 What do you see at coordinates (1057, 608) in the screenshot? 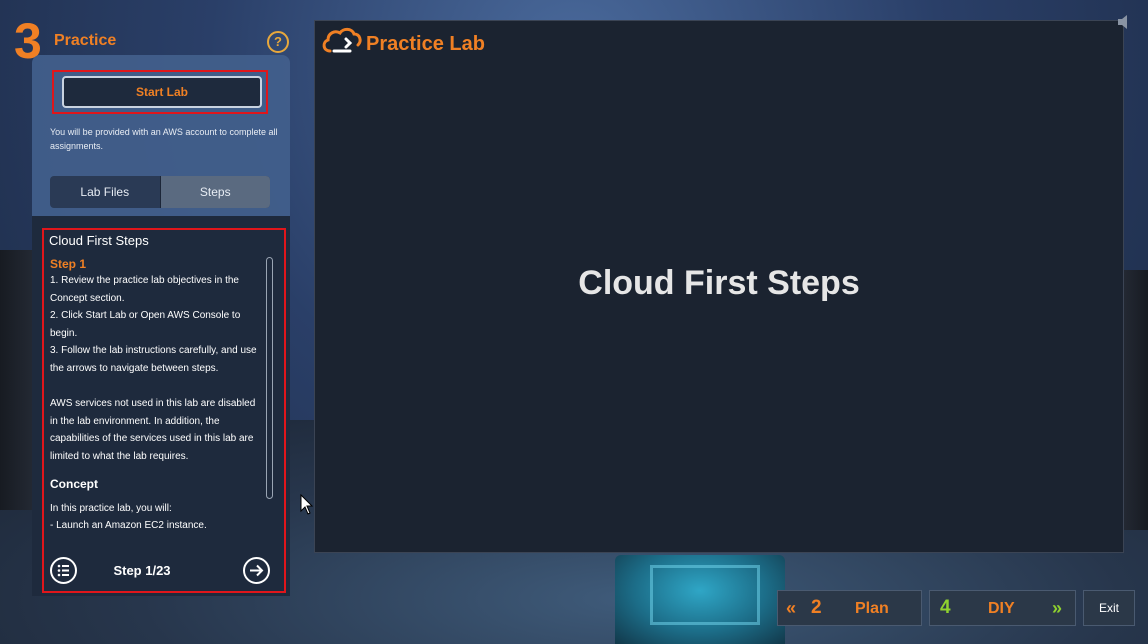
I see `chevron-right-double-icon: »` at bounding box center [1057, 608].